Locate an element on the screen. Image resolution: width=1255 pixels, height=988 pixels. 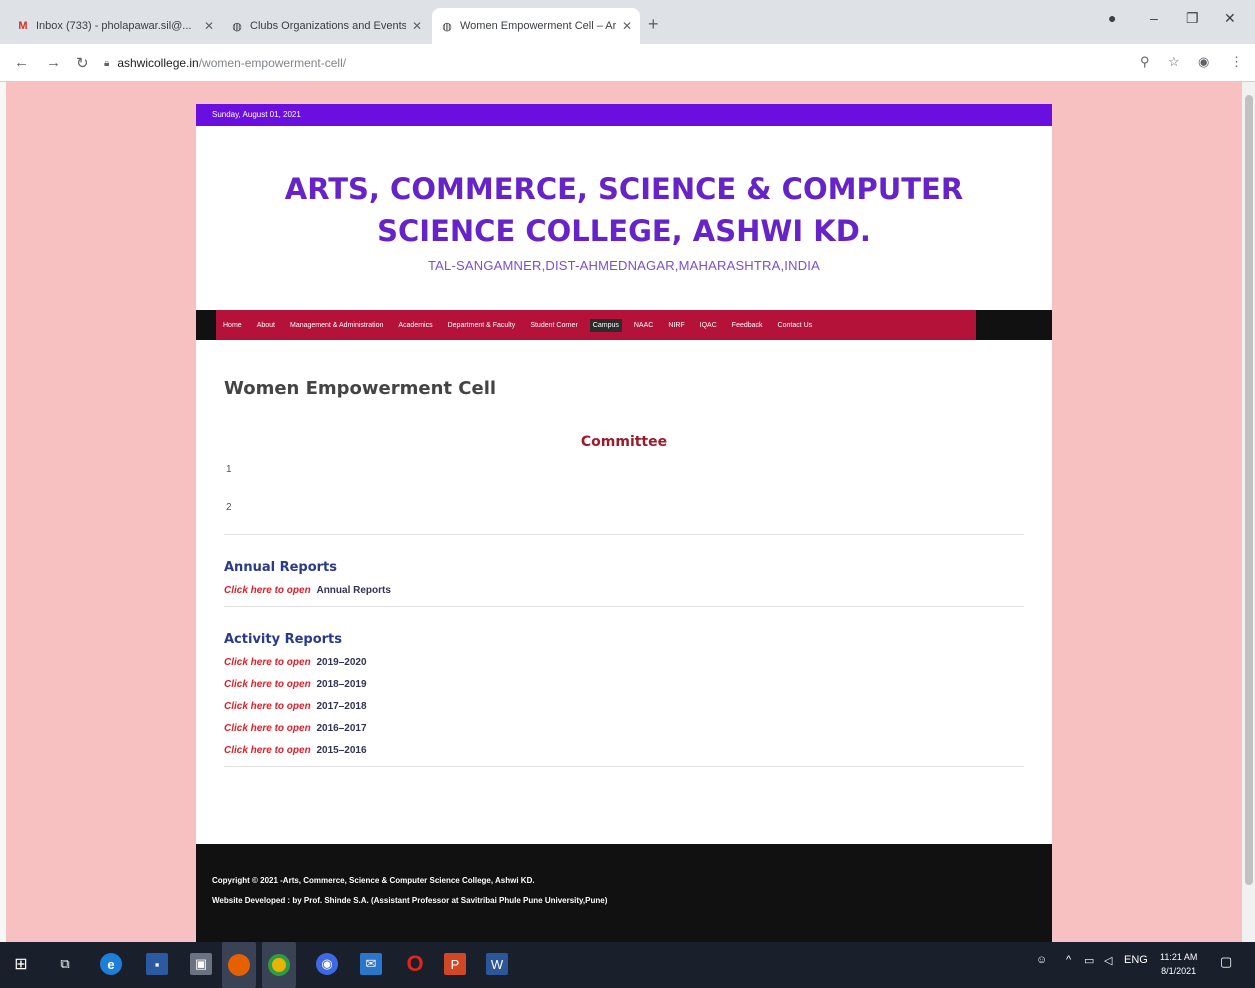
avatar: ◉ is located at coordinates (1203, 62).